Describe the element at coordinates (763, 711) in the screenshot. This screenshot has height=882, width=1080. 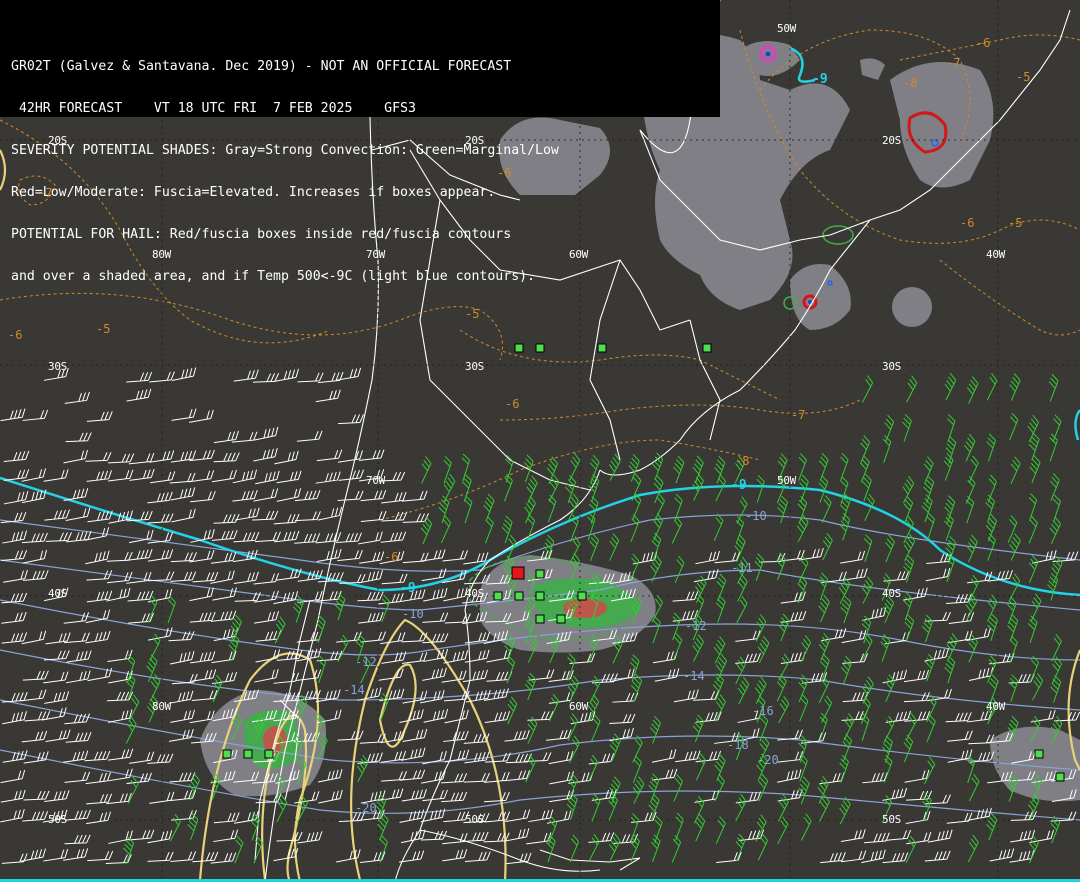
I see `contour-label: -16` at that location.